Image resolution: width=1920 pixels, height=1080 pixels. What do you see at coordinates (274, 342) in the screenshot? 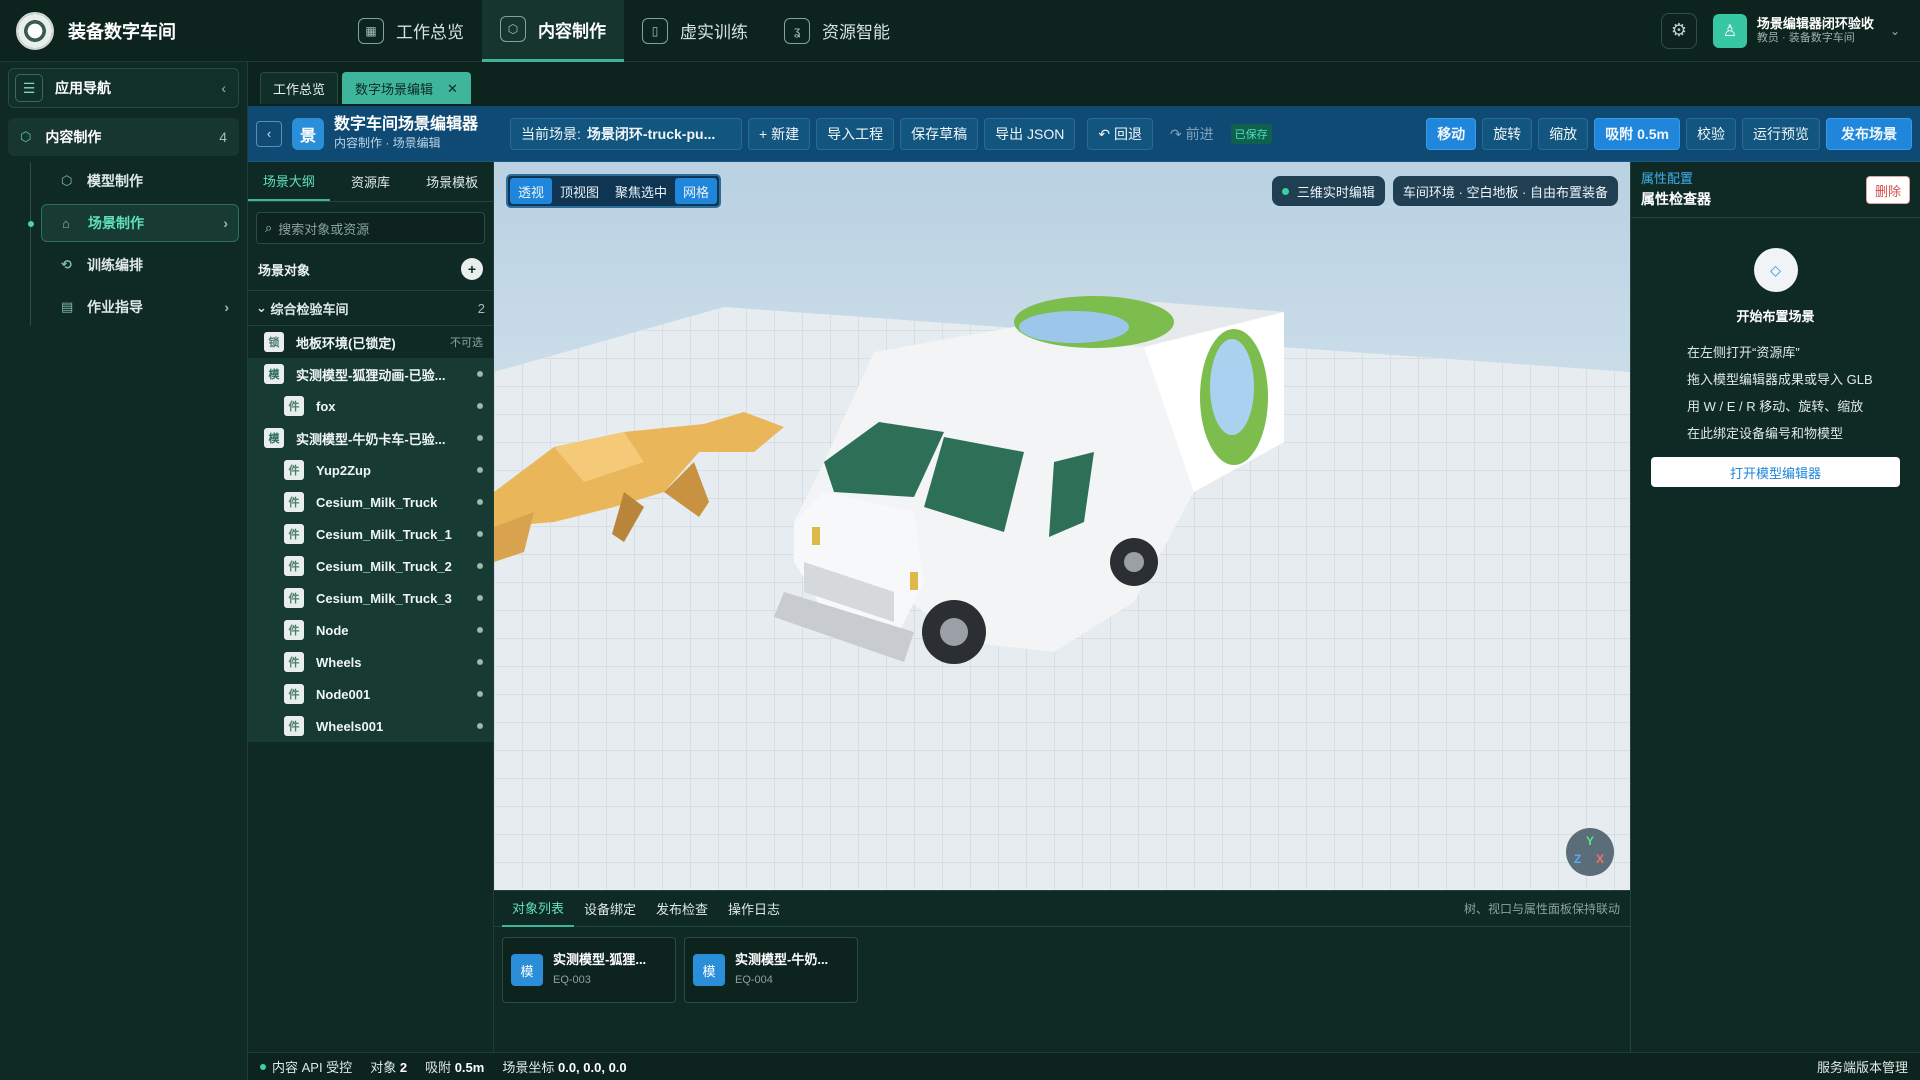
I see `lock-badge: 锁` at bounding box center [274, 342].